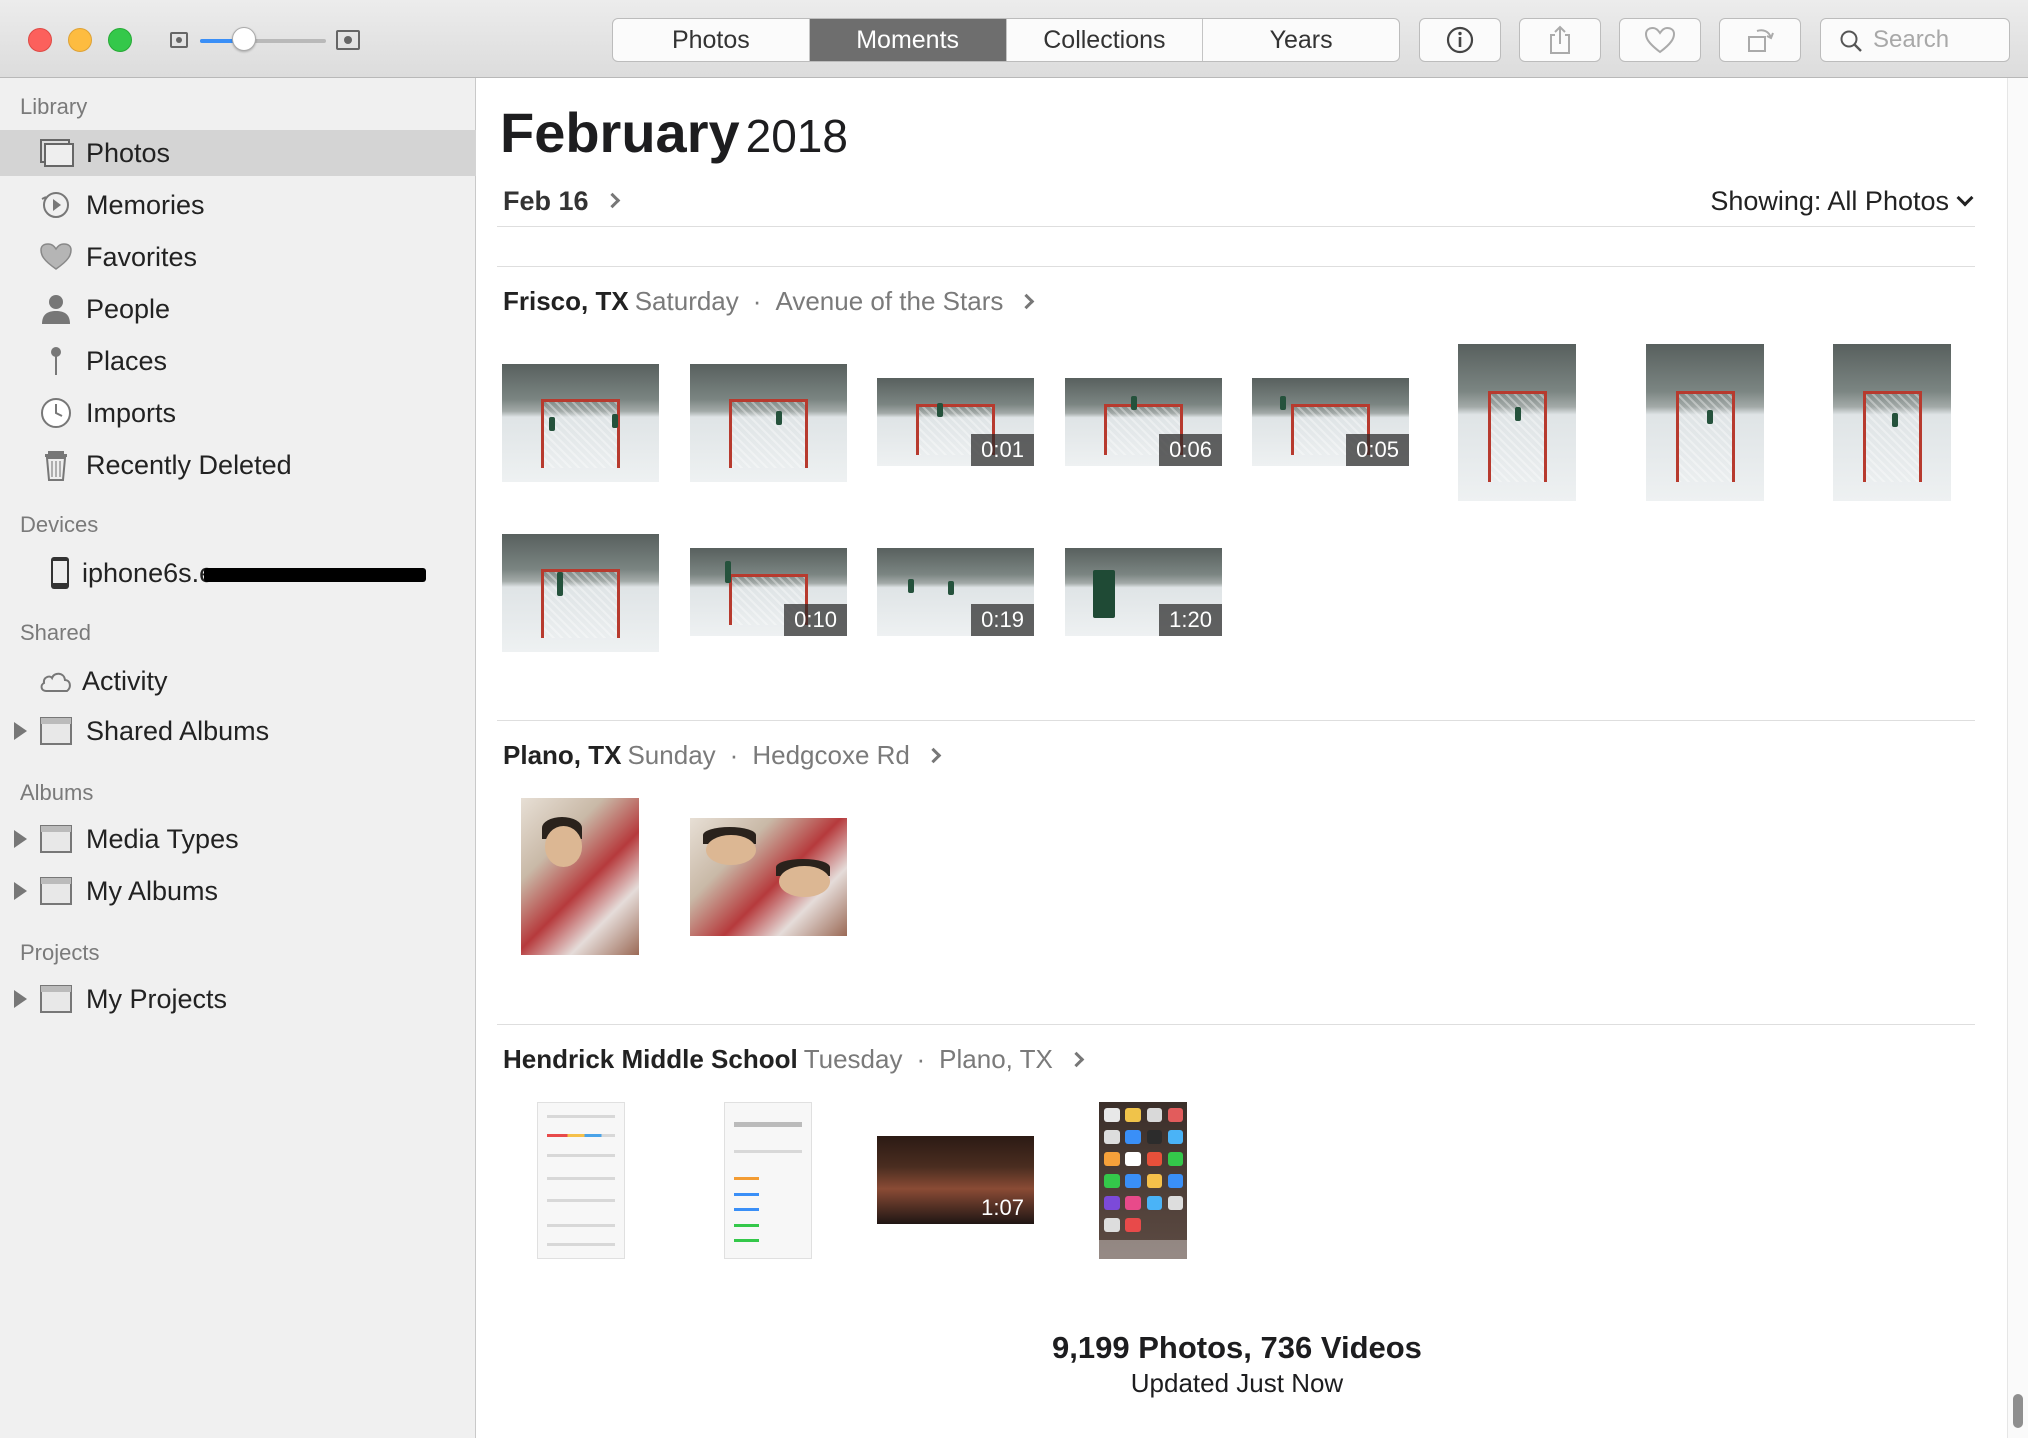 The height and width of the screenshot is (1438, 2028). What do you see at coordinates (56, 256) in the screenshot?
I see `heart-icon` at bounding box center [56, 256].